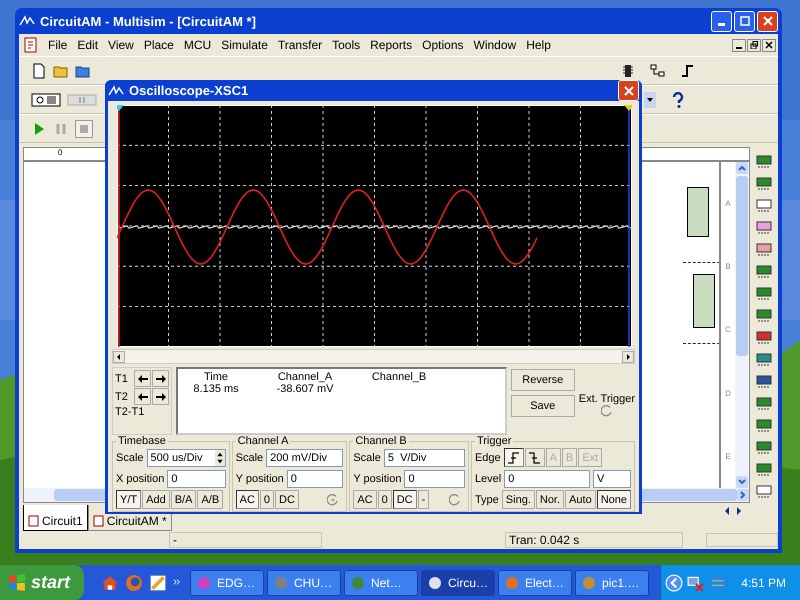  What do you see at coordinates (721, 24) in the screenshot?
I see `minimize-icon` at bounding box center [721, 24].